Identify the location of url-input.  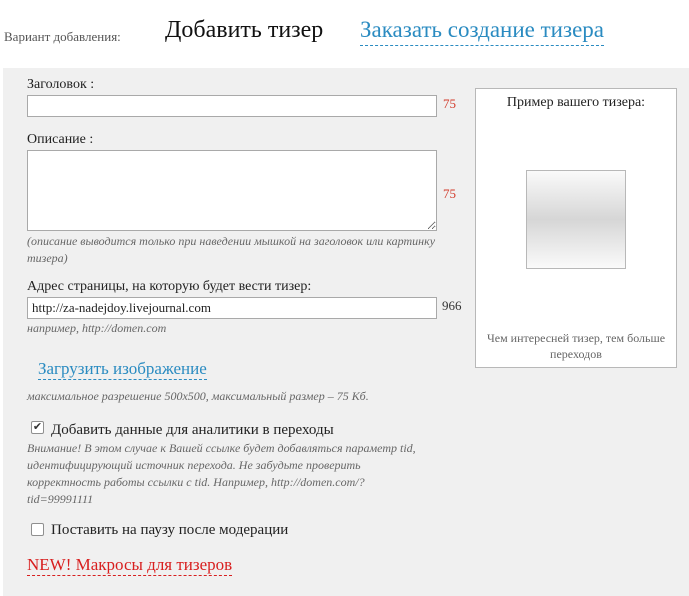
(232, 308).